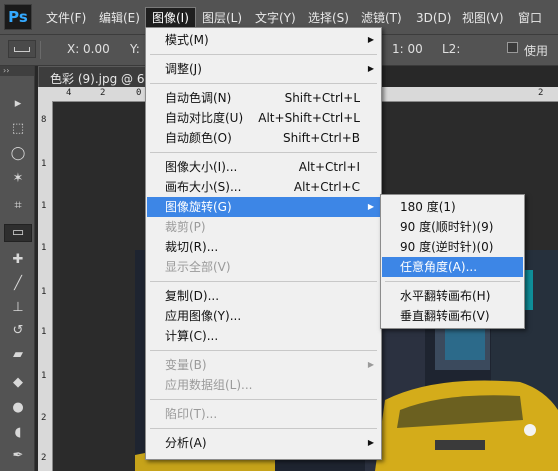 The image size is (558, 471). I want to click on rotation-submenu-item: 90 度(逆时针)(0), so click(452, 247).